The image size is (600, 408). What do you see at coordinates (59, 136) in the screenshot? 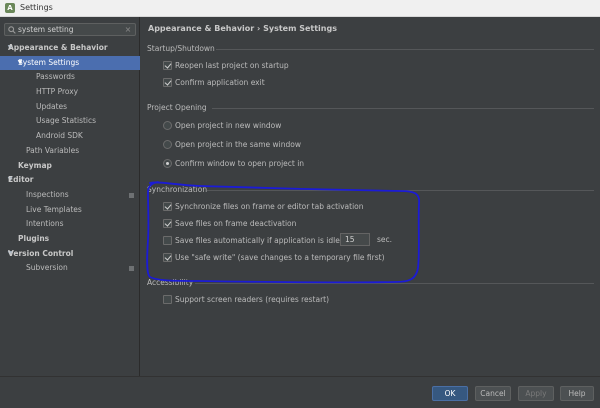
I see `sidebar-item-label: Android SDK` at bounding box center [59, 136].